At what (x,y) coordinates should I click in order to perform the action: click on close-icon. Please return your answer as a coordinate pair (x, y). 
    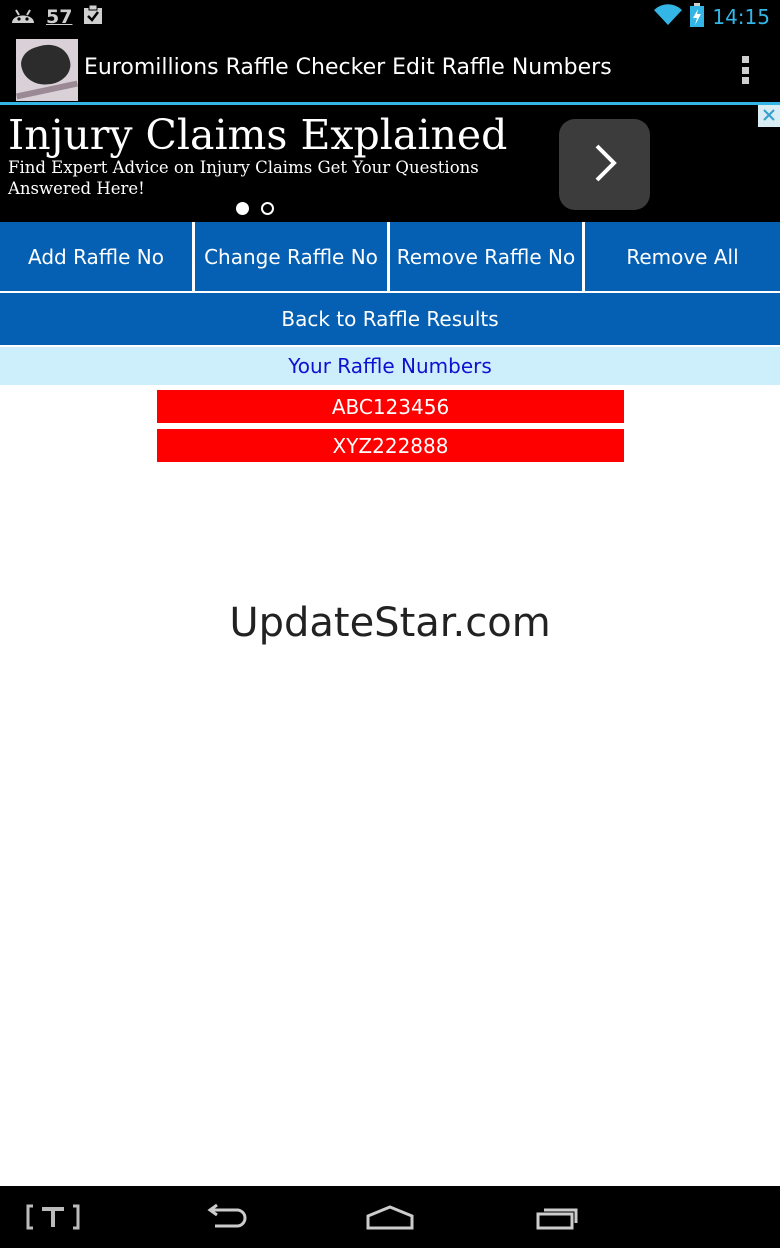
    Looking at the image, I should click on (769, 116).